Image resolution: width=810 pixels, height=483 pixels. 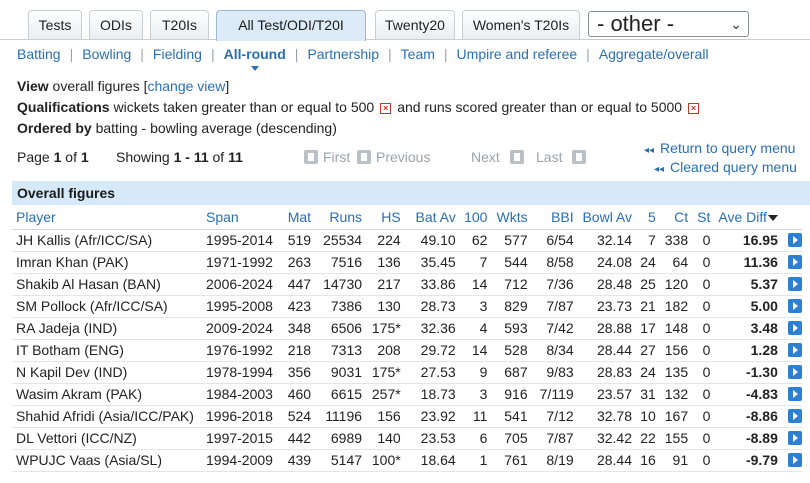 I want to click on stat-cell: 6/54, so click(x=554, y=240).